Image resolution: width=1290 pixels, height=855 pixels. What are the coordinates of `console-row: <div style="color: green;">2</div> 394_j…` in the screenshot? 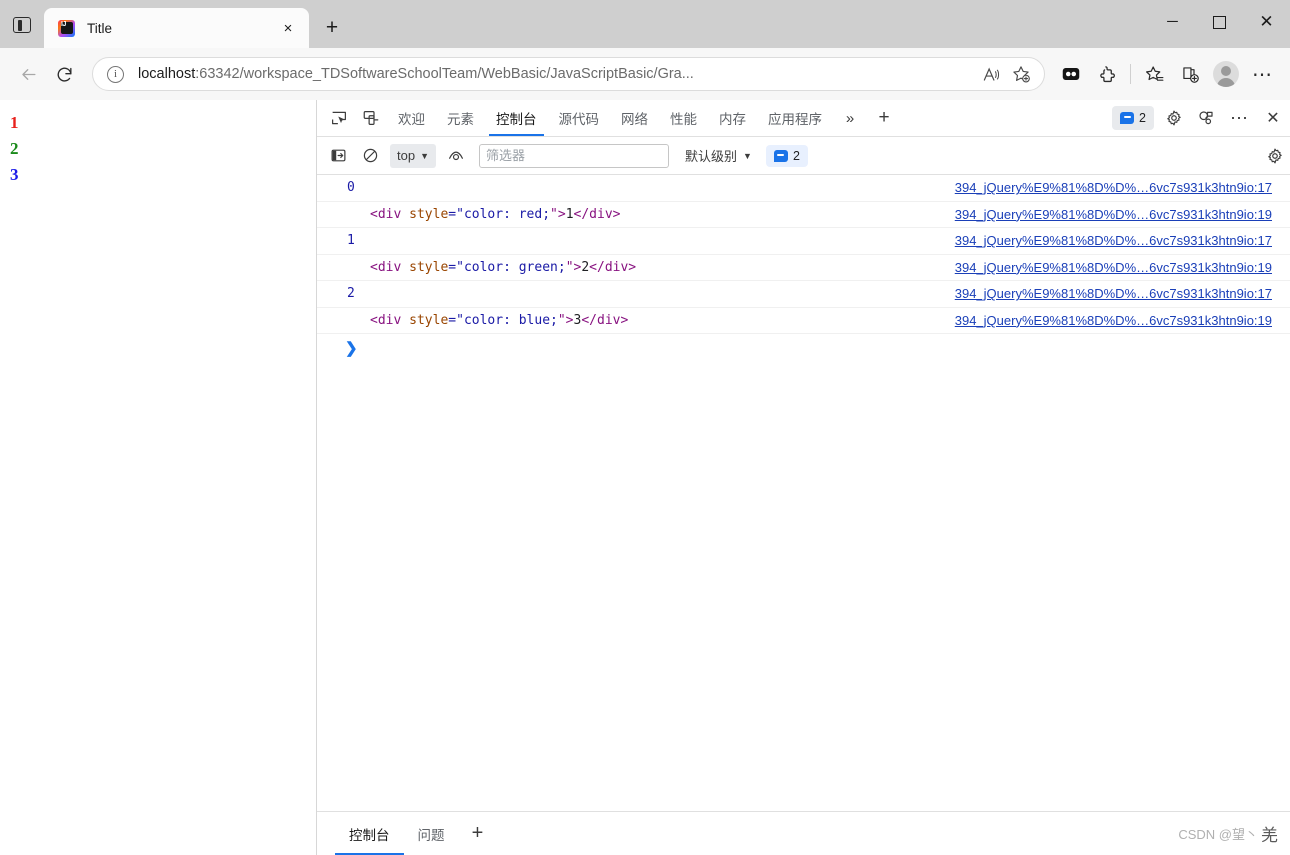 It's located at (803, 268).